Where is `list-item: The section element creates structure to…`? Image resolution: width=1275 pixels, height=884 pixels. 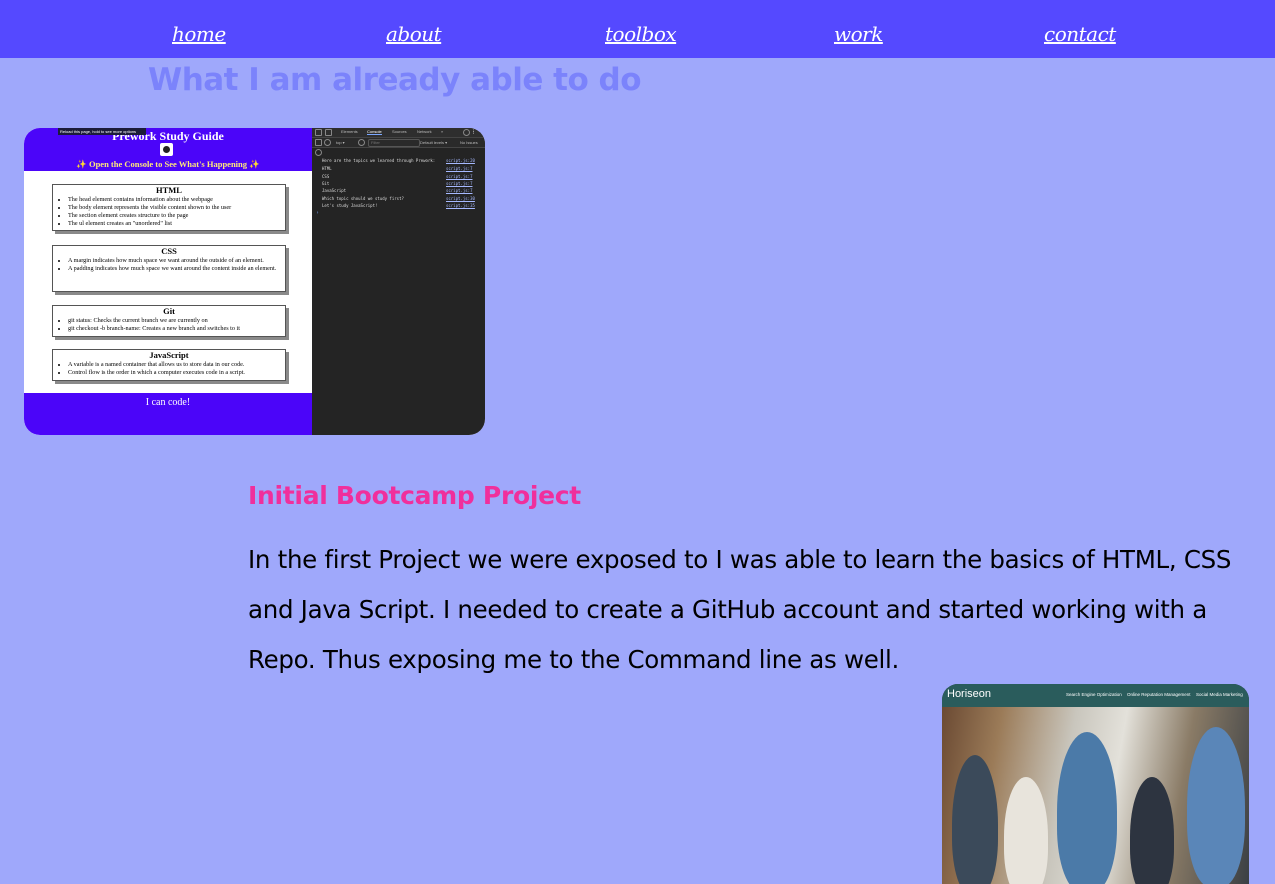
list-item: The section element creates structure to… is located at coordinates (174, 216).